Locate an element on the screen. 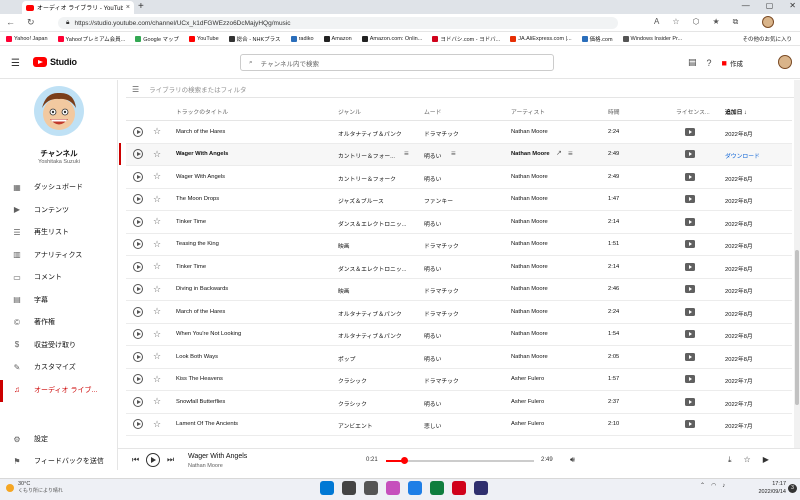 The image size is (800, 500). sidebar-item-playlist: ☰ 再生リスト is located at coordinates (59, 232).